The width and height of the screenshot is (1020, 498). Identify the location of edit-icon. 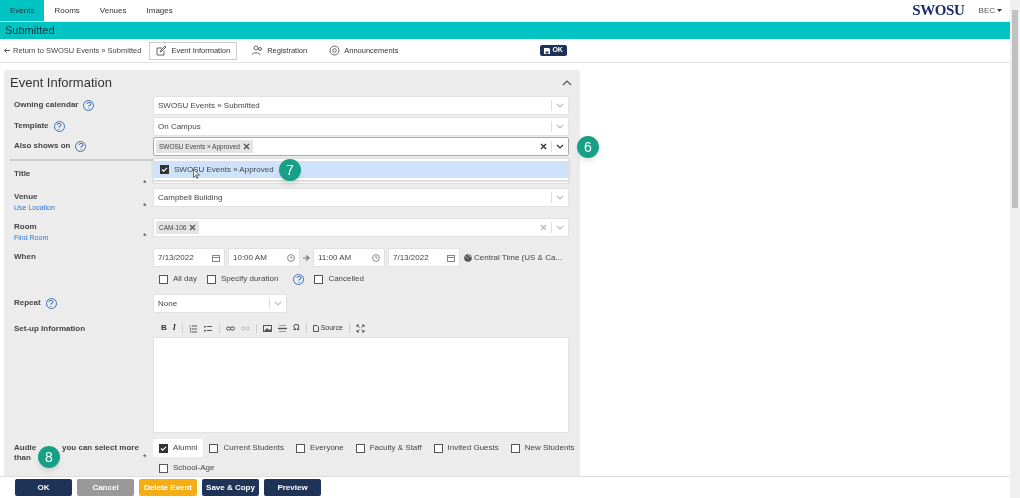
(162, 50).